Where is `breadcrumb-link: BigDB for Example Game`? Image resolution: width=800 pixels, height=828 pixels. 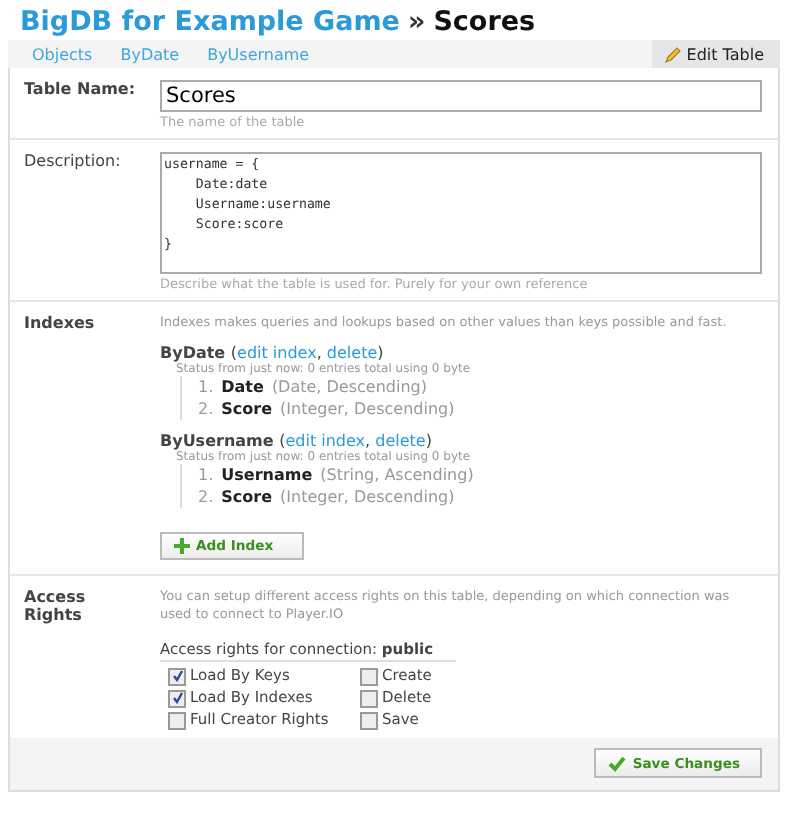 breadcrumb-link: BigDB for Example Game is located at coordinates (210, 22).